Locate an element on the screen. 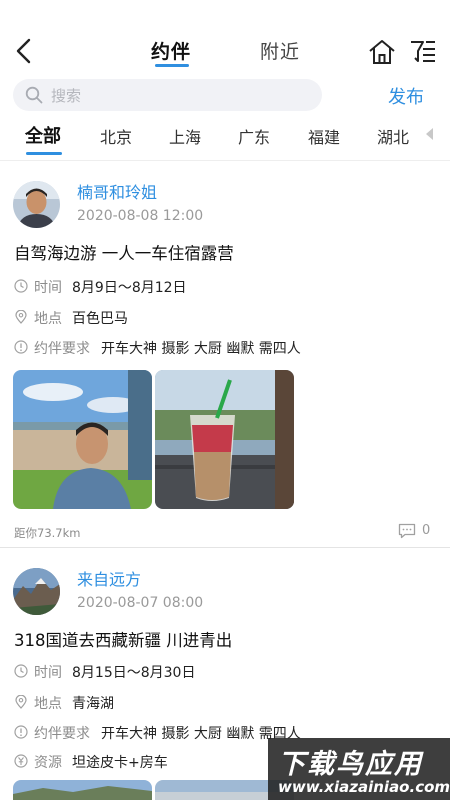 The width and height of the screenshot is (450, 800). comment-count: 0 is located at coordinates (426, 530).